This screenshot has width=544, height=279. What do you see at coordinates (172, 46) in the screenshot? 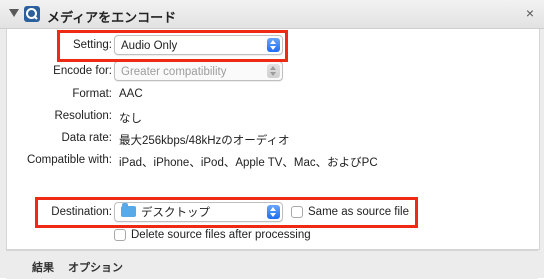
I see `setting-highlight` at bounding box center [172, 46].